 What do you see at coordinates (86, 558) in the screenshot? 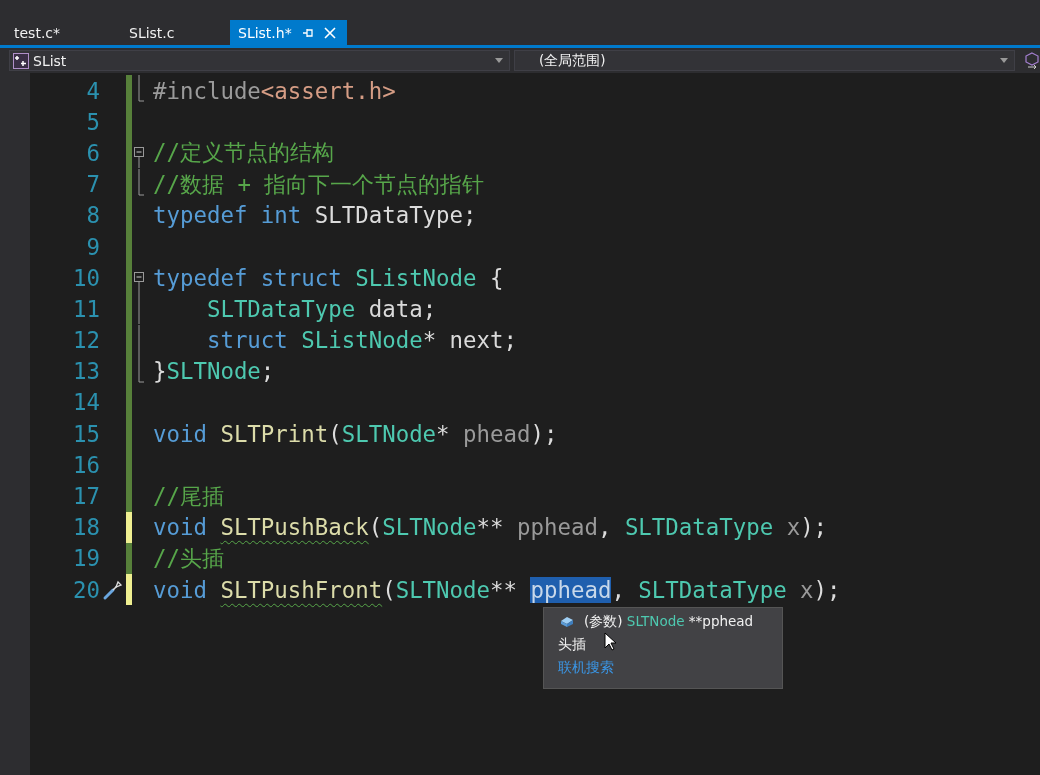
I see `line-number: 19` at bounding box center [86, 558].